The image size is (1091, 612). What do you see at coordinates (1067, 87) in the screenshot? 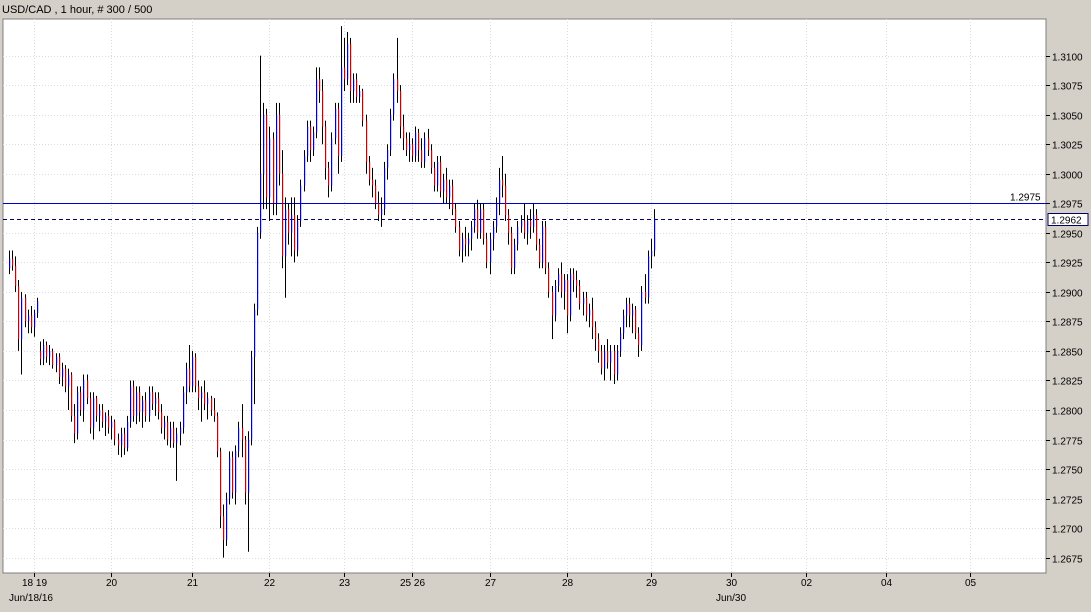
I see `y-tick-label: 1.3075` at bounding box center [1067, 87].